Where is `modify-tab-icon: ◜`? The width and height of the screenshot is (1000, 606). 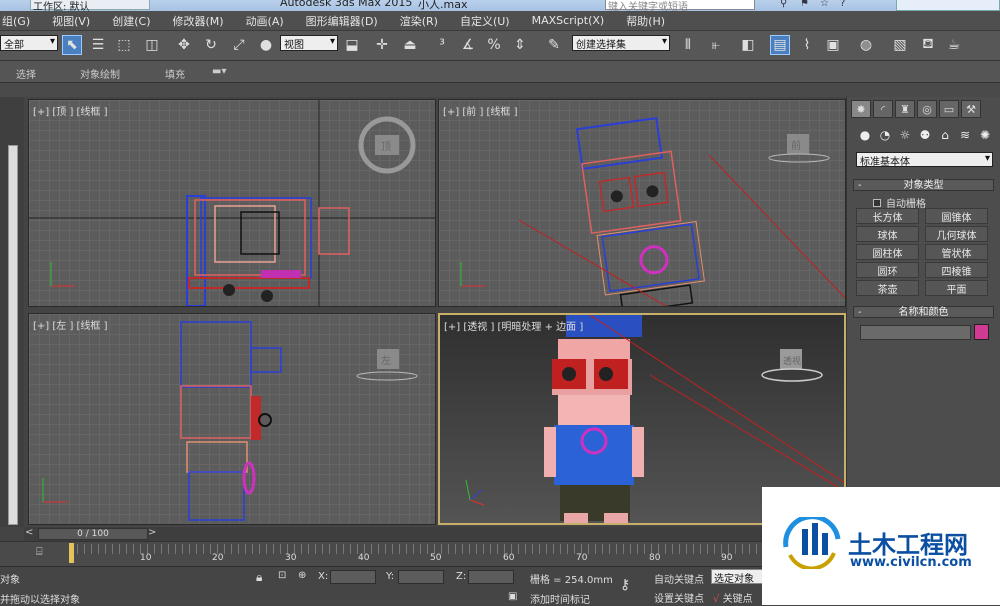 modify-tab-icon: ◜ is located at coordinates (883, 109).